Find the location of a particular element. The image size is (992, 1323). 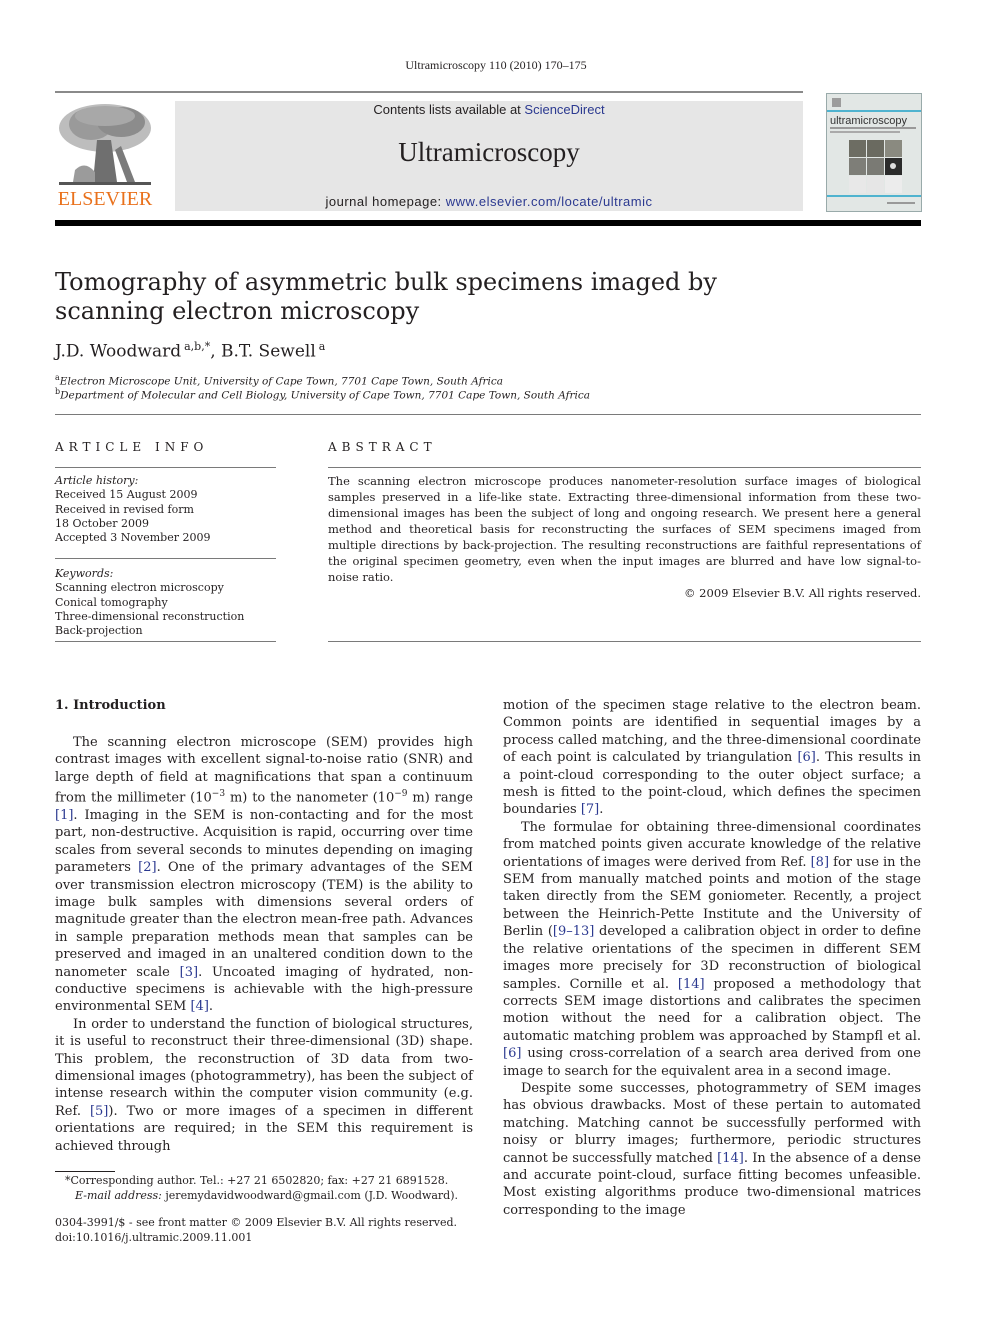

history-entry: 18 October 2009 is located at coordinates (102, 523).